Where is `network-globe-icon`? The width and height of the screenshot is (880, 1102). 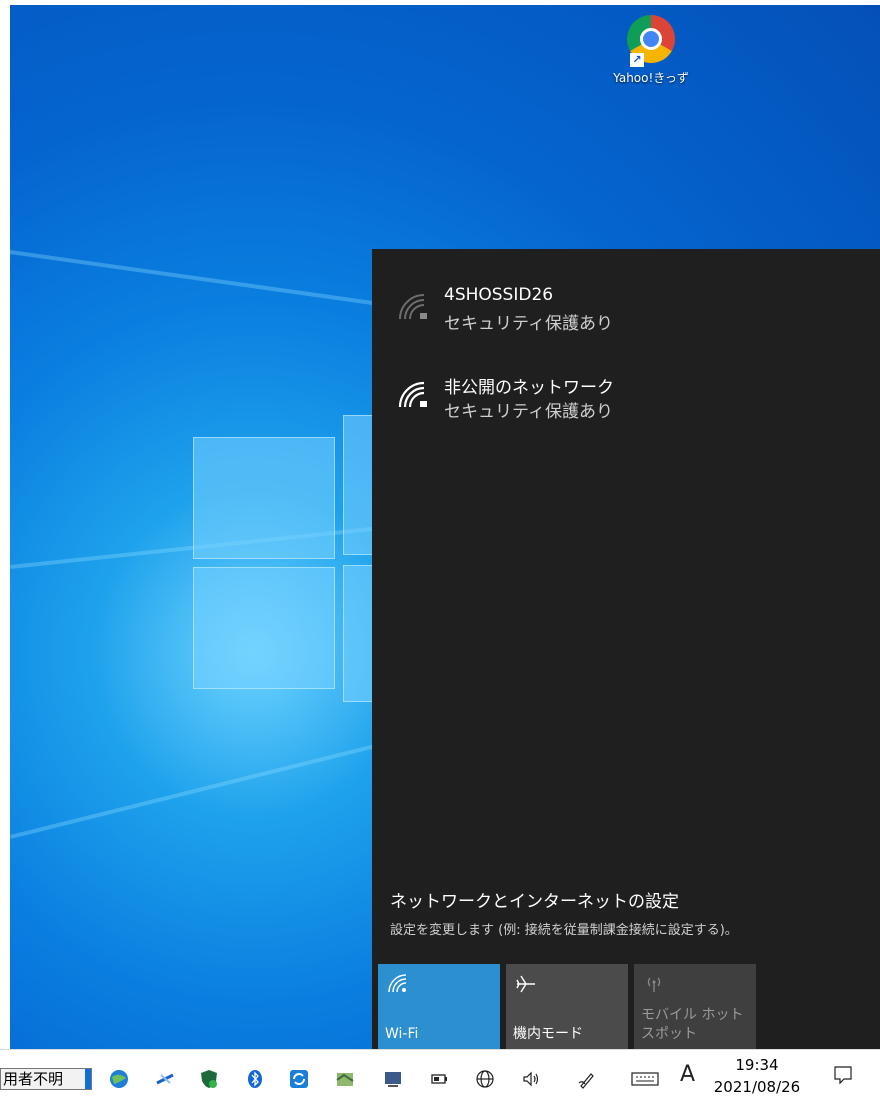
network-globe-icon is located at coordinates (485, 1079).